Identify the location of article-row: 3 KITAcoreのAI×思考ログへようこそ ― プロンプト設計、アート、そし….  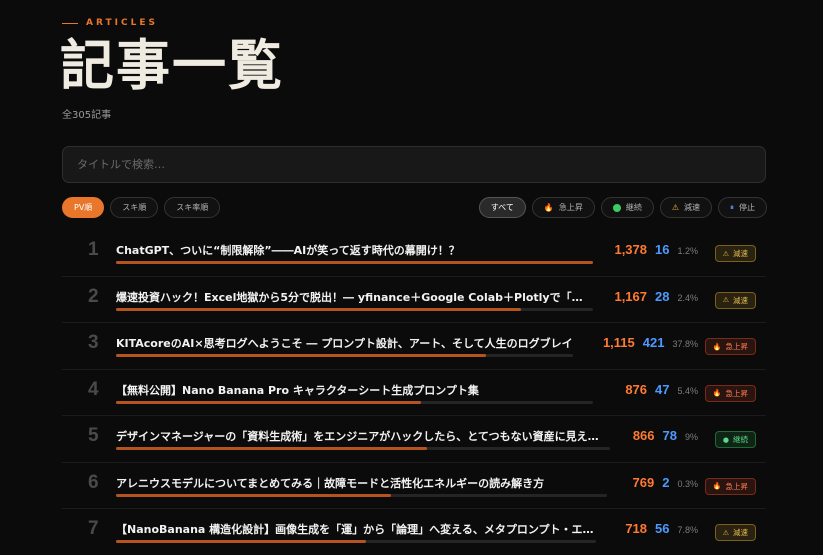
(414, 346).